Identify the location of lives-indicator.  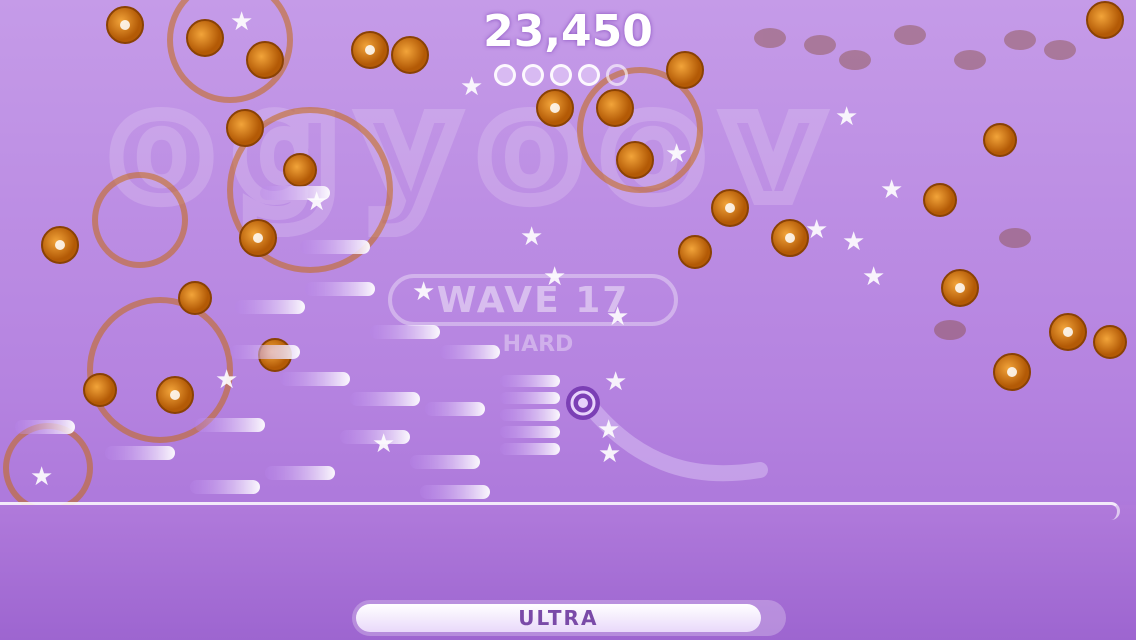
(561, 75).